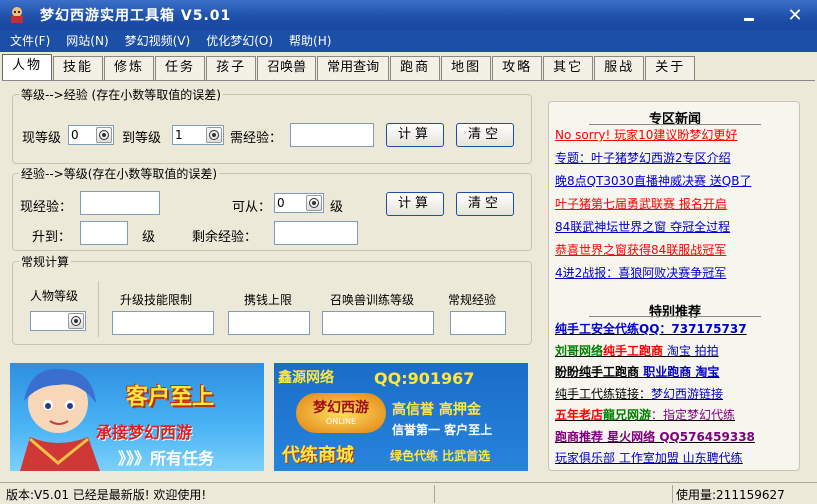 This screenshot has width=817, height=504. I want to click on clear-level-button: 清空, so click(485, 204).